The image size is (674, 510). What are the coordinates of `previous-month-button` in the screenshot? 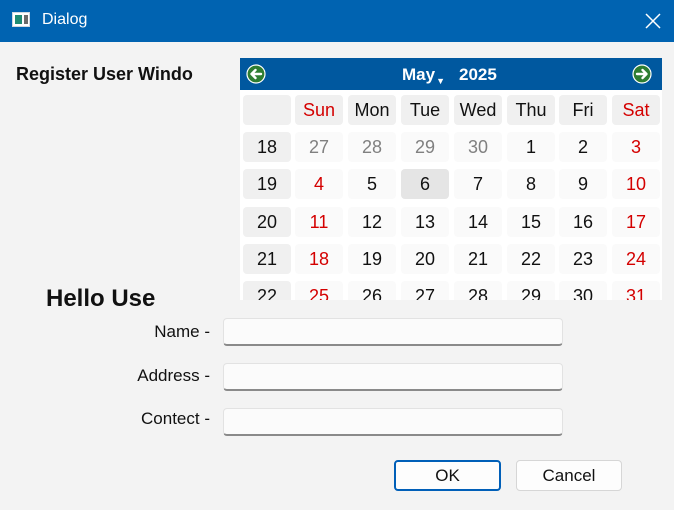 It's located at (256, 74).